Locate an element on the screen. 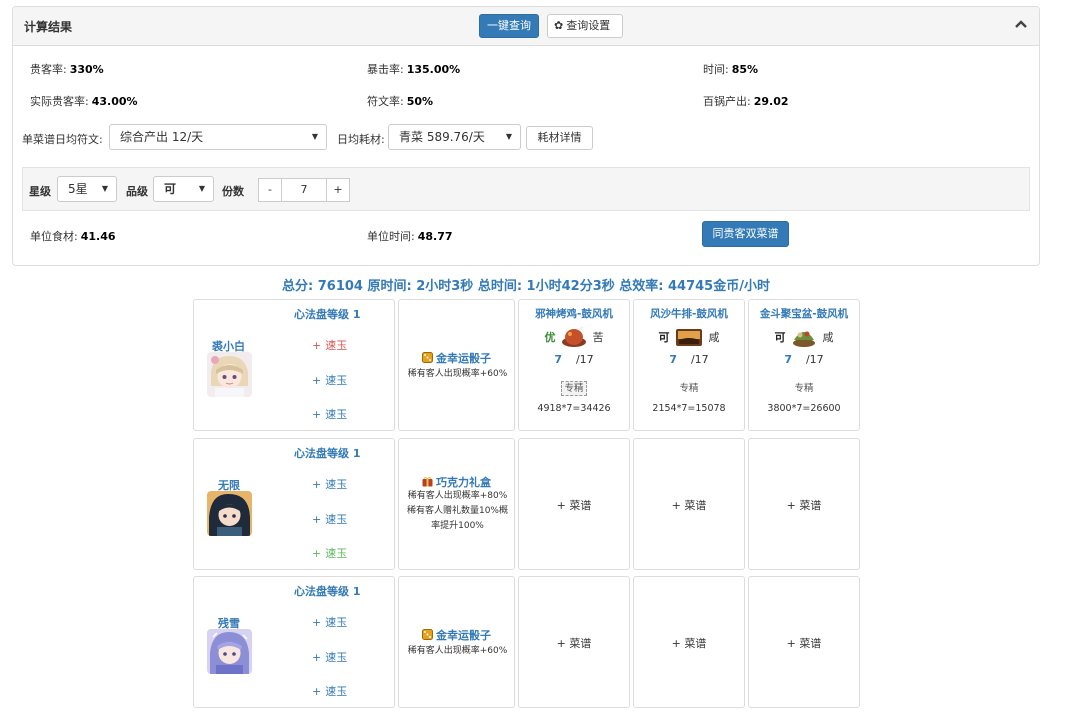 The width and height of the screenshot is (1080, 711). dish-card: 风沙牛排-鼓风机 可 咸 7/17 专精 2154*7=15078 is located at coordinates (689, 365).